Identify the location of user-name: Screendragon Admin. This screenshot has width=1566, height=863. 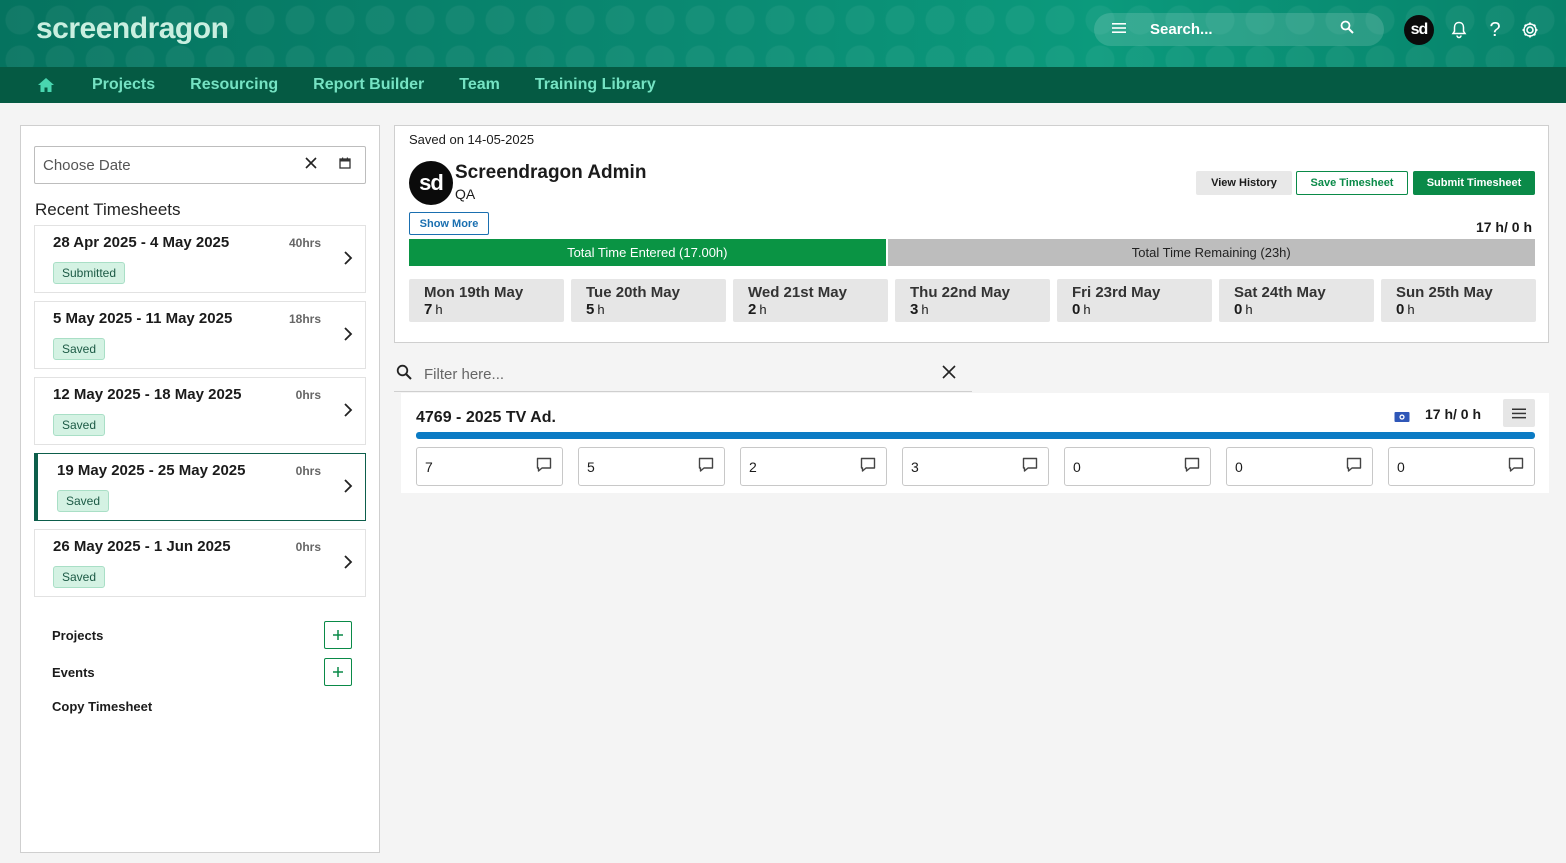
(551, 172).